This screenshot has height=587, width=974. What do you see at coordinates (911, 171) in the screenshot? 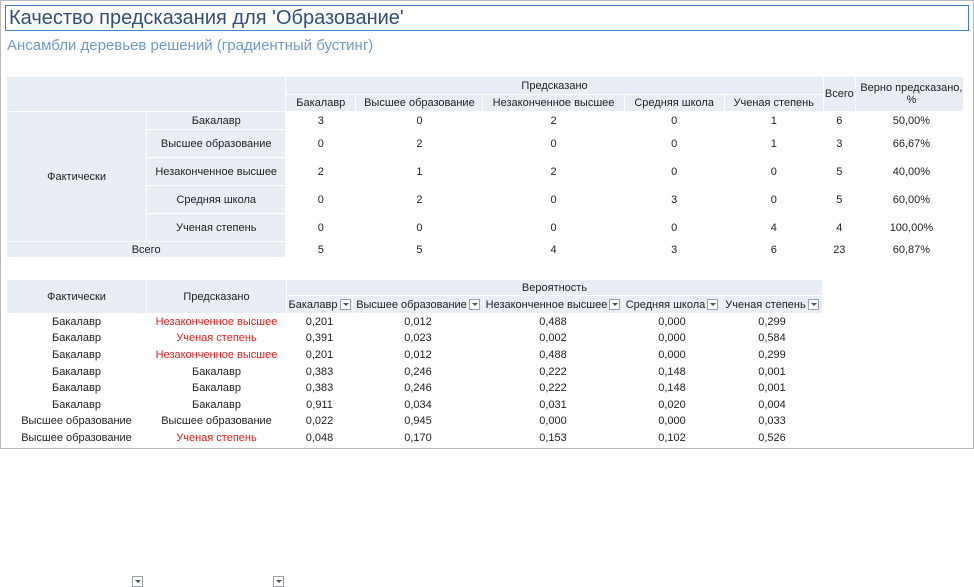
I see `row-accuracy-cell: 40,00%` at bounding box center [911, 171].